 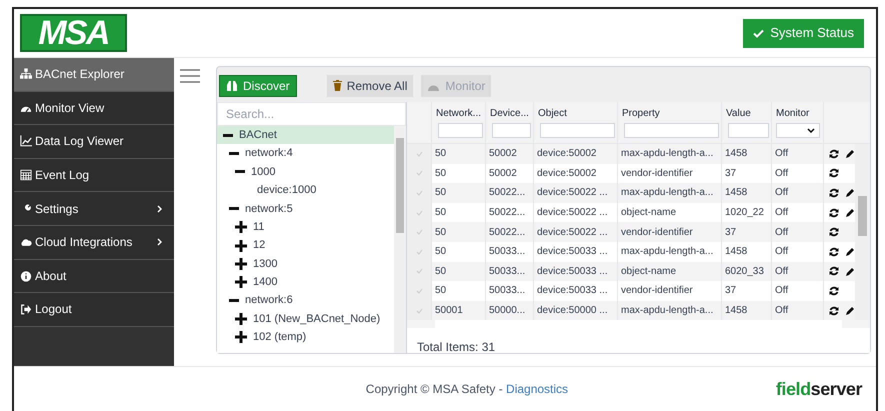 I want to click on tree-node: BACnet, so click(x=305, y=135).